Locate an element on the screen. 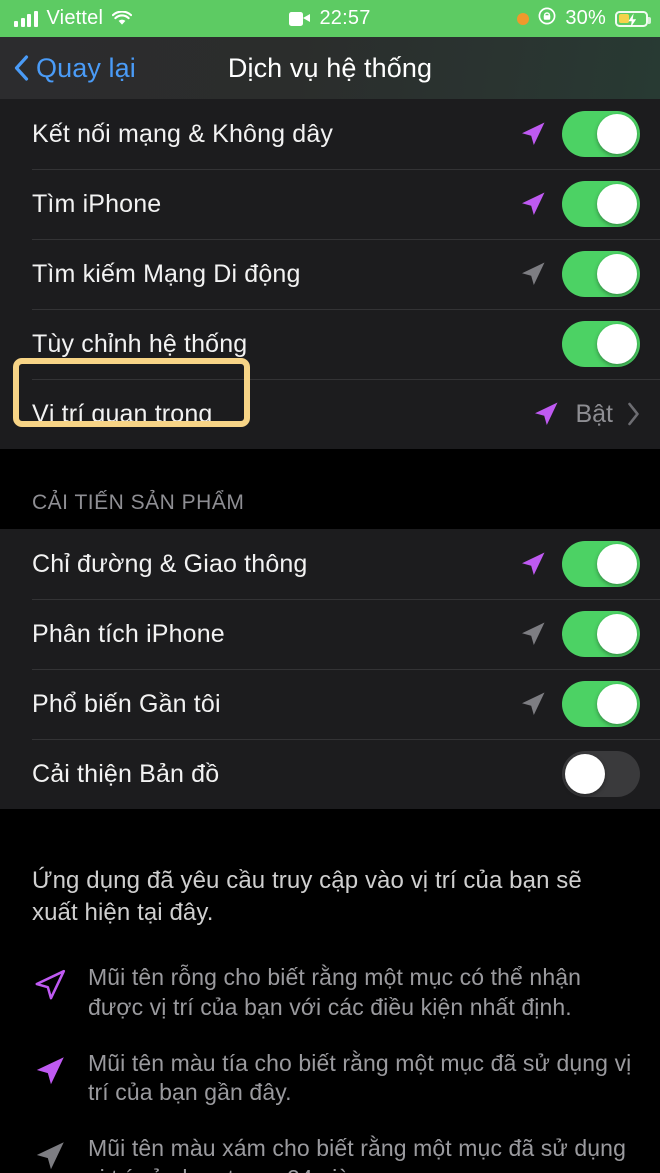  table-row: Kết nối mạng & Không dây is located at coordinates (330, 134).